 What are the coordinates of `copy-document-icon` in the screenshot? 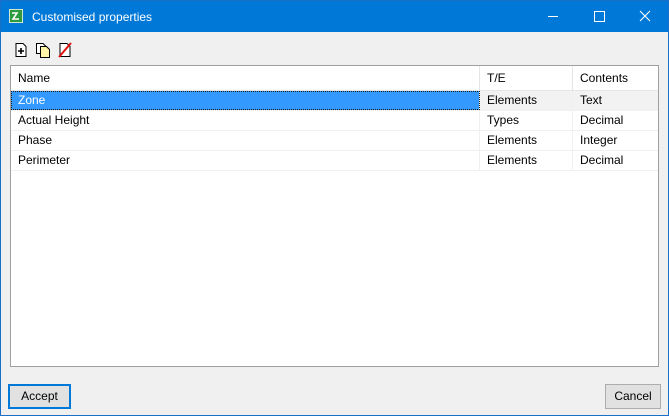 It's located at (43, 50).